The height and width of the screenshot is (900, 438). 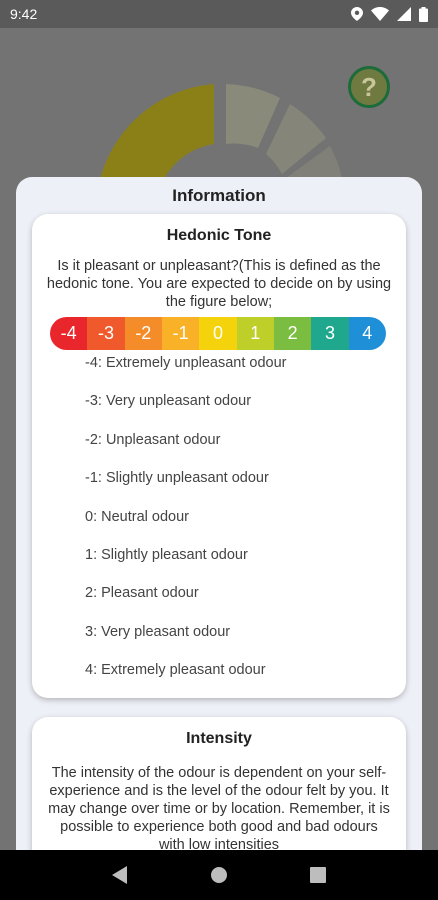 I want to click on dialog-title: Information, so click(x=219, y=195).